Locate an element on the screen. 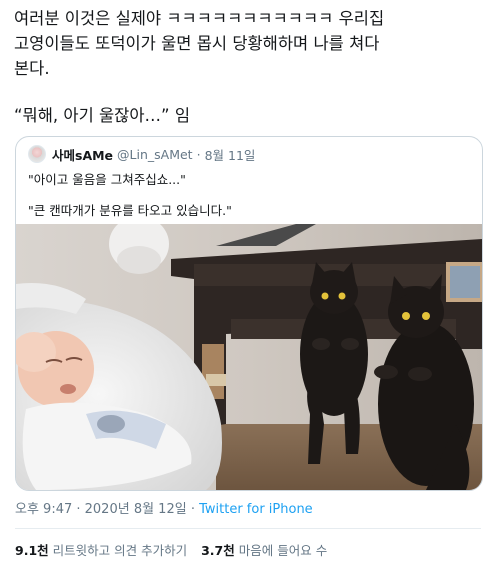 The image size is (489, 567). retweet-count: 9.1천 is located at coordinates (32, 549).